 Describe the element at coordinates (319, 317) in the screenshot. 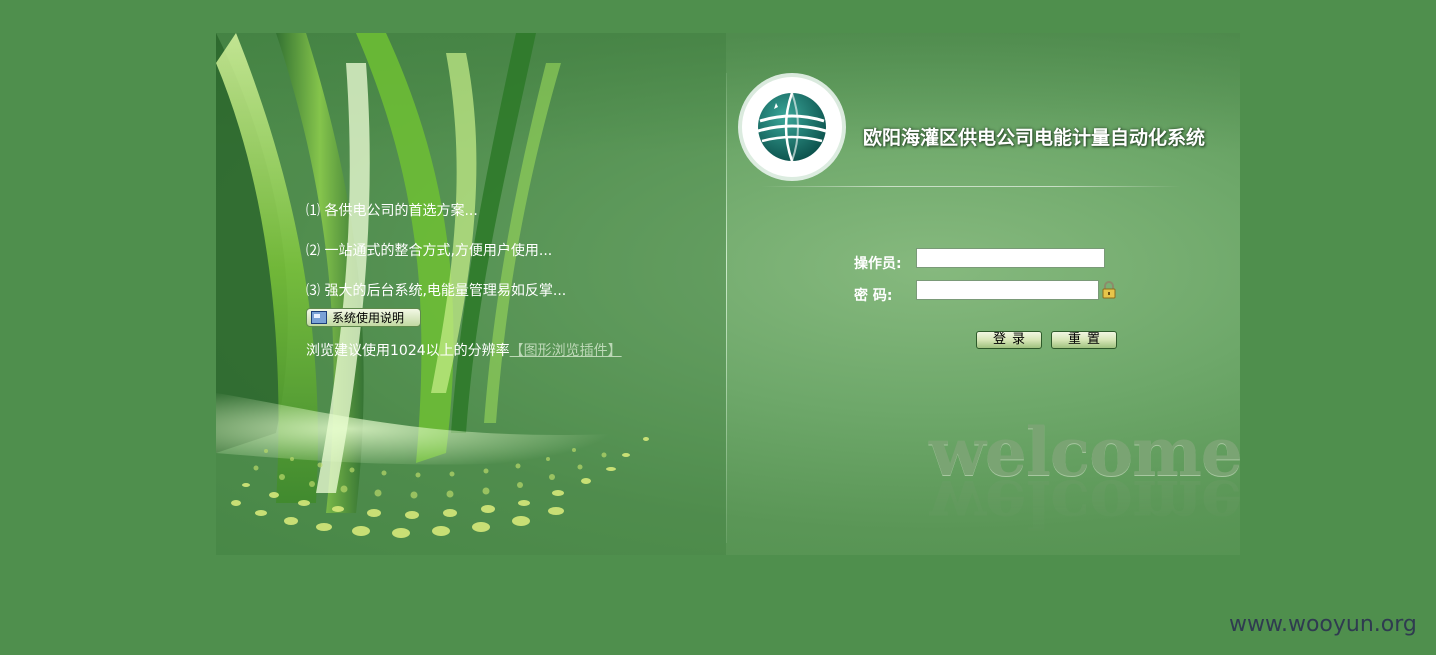

I see `document-icon` at that location.